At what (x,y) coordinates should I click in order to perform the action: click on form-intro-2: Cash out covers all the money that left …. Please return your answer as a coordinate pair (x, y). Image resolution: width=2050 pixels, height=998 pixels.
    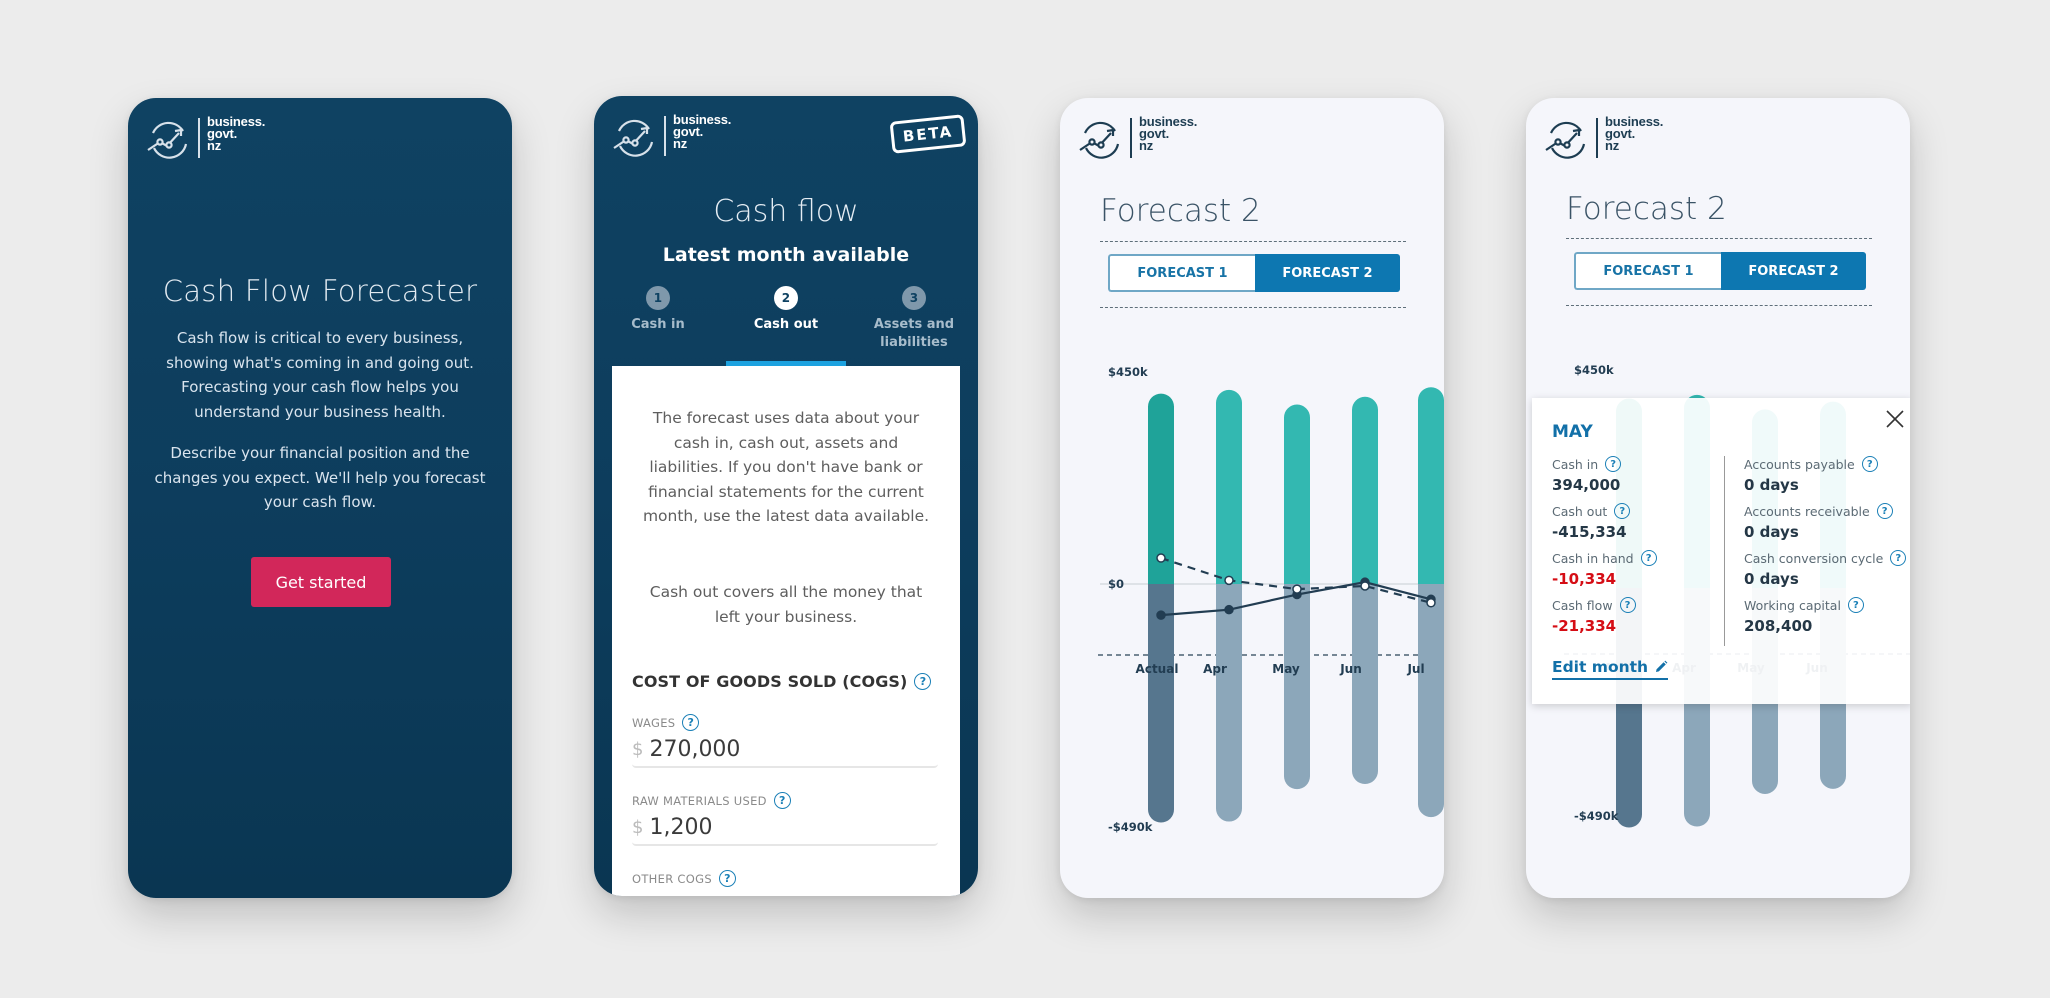
    Looking at the image, I should click on (786, 604).